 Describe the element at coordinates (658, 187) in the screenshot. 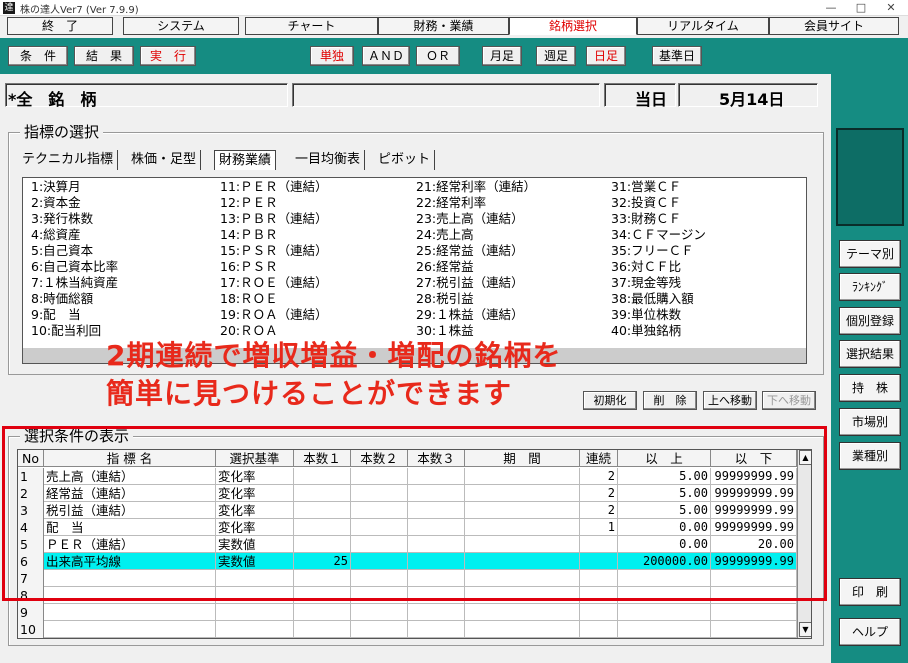

I see `list-item: 31:営業ＣＦ` at that location.